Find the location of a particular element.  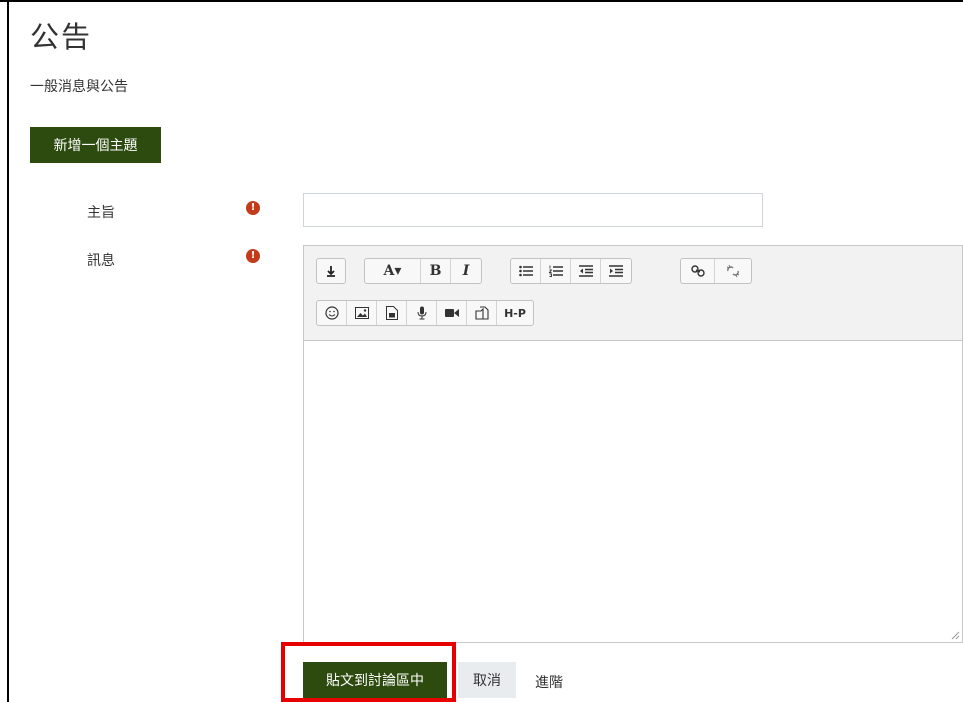

editor-toolbar: A▾ B I H-P is located at coordinates (633, 293).